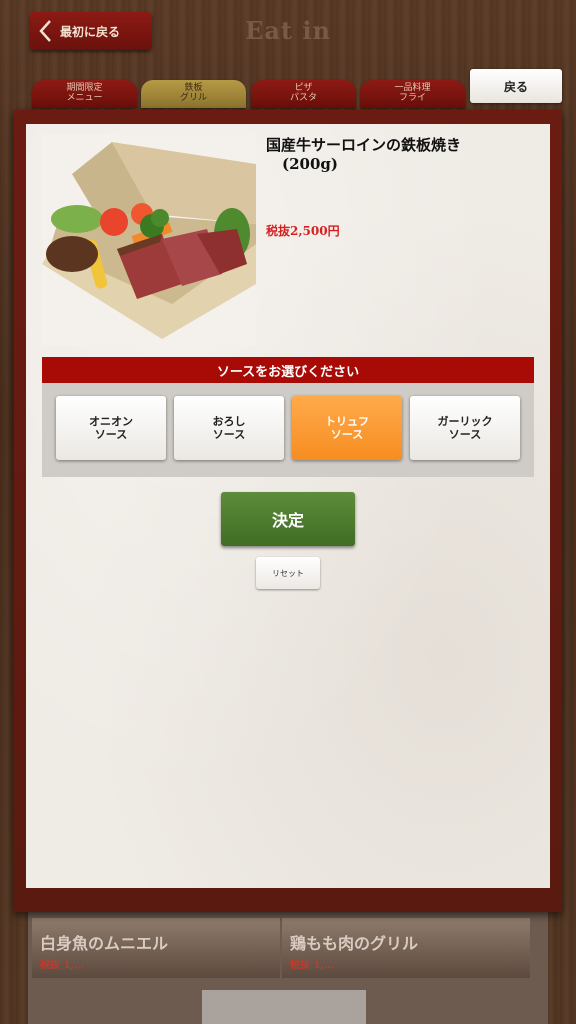 The height and width of the screenshot is (1024, 576). I want to click on tab-side-fry: 一品料理 フライ, so click(412, 94).